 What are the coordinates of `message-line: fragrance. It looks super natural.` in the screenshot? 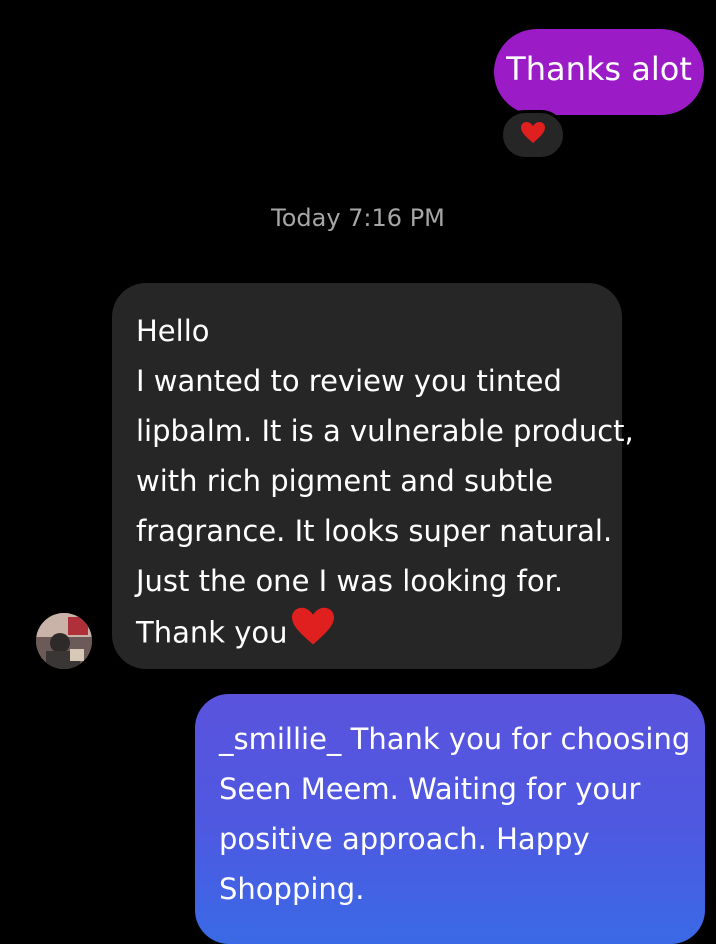 It's located at (374, 531).